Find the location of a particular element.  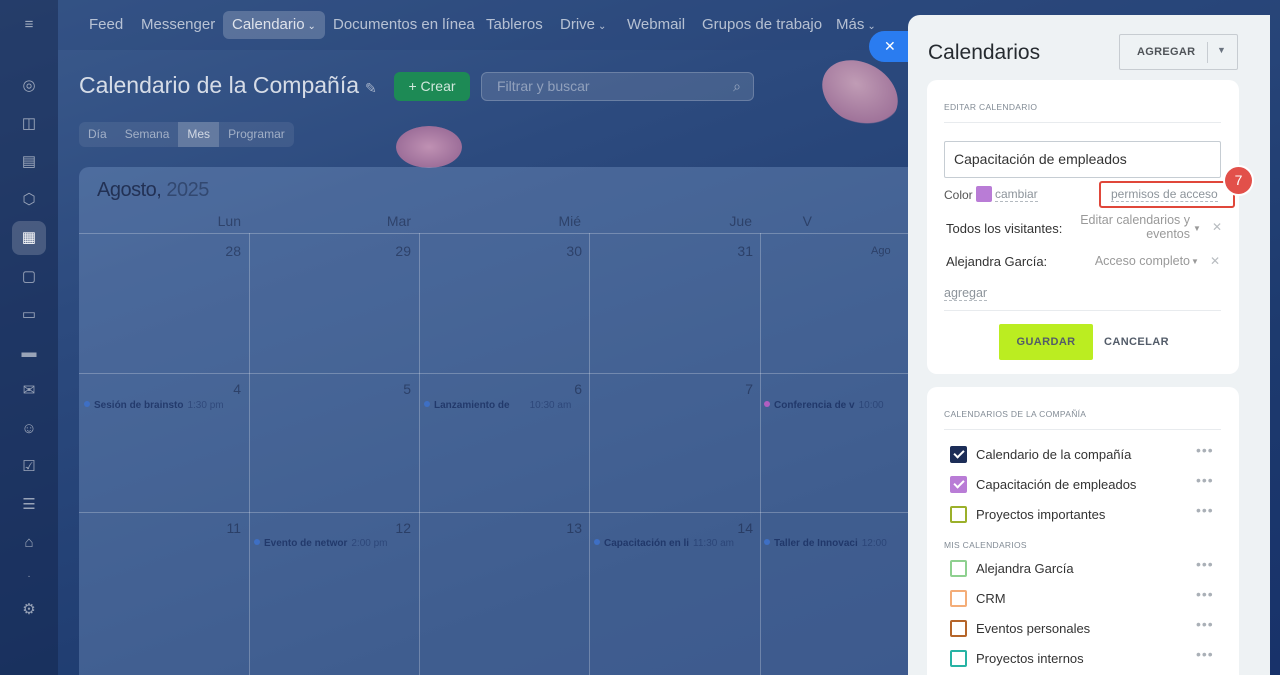

tasks-icon: ☑ is located at coordinates (29, 467).